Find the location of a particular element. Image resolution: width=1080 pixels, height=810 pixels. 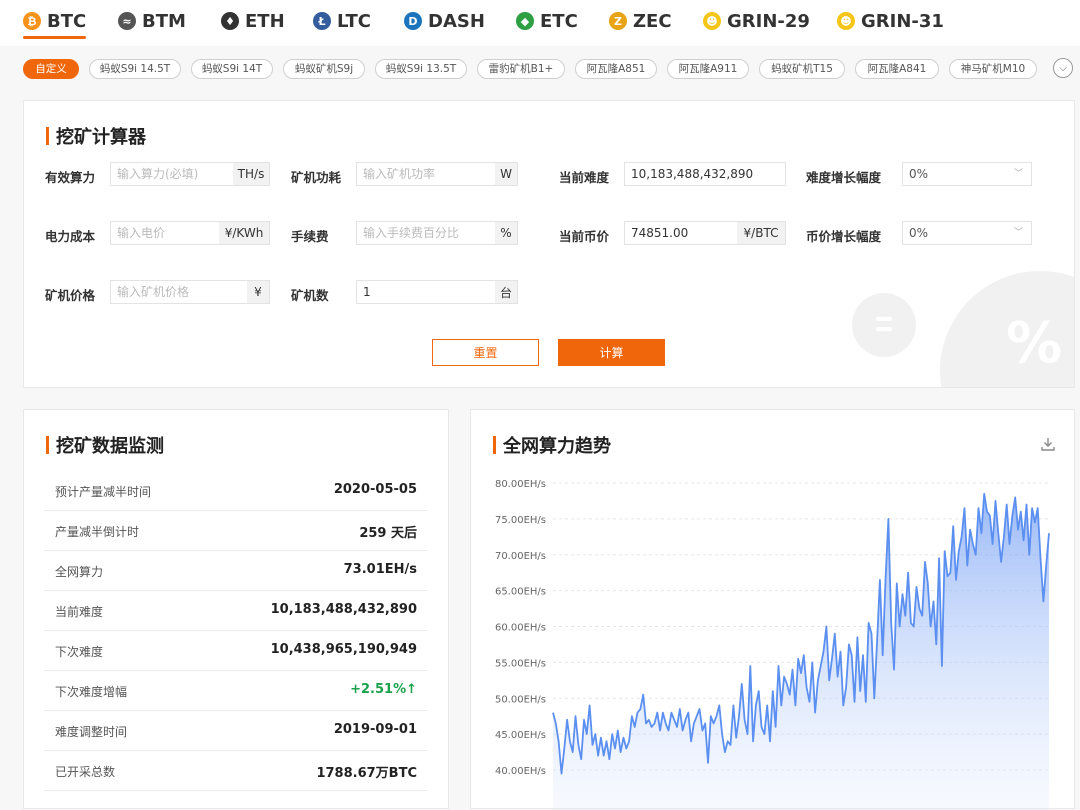

bitcoin-icon: ₿ is located at coordinates (32, 21).